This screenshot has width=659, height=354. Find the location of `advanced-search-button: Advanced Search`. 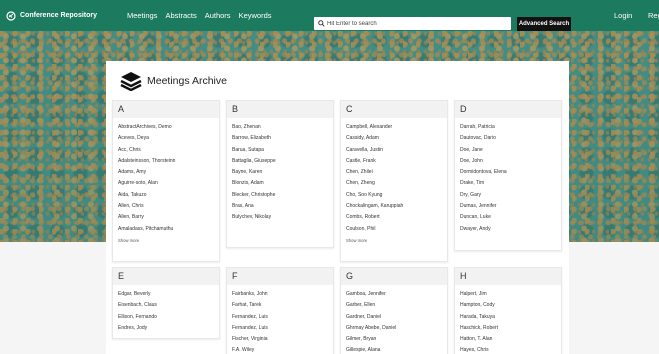

advanced-search-button: Advanced Search is located at coordinates (544, 24).